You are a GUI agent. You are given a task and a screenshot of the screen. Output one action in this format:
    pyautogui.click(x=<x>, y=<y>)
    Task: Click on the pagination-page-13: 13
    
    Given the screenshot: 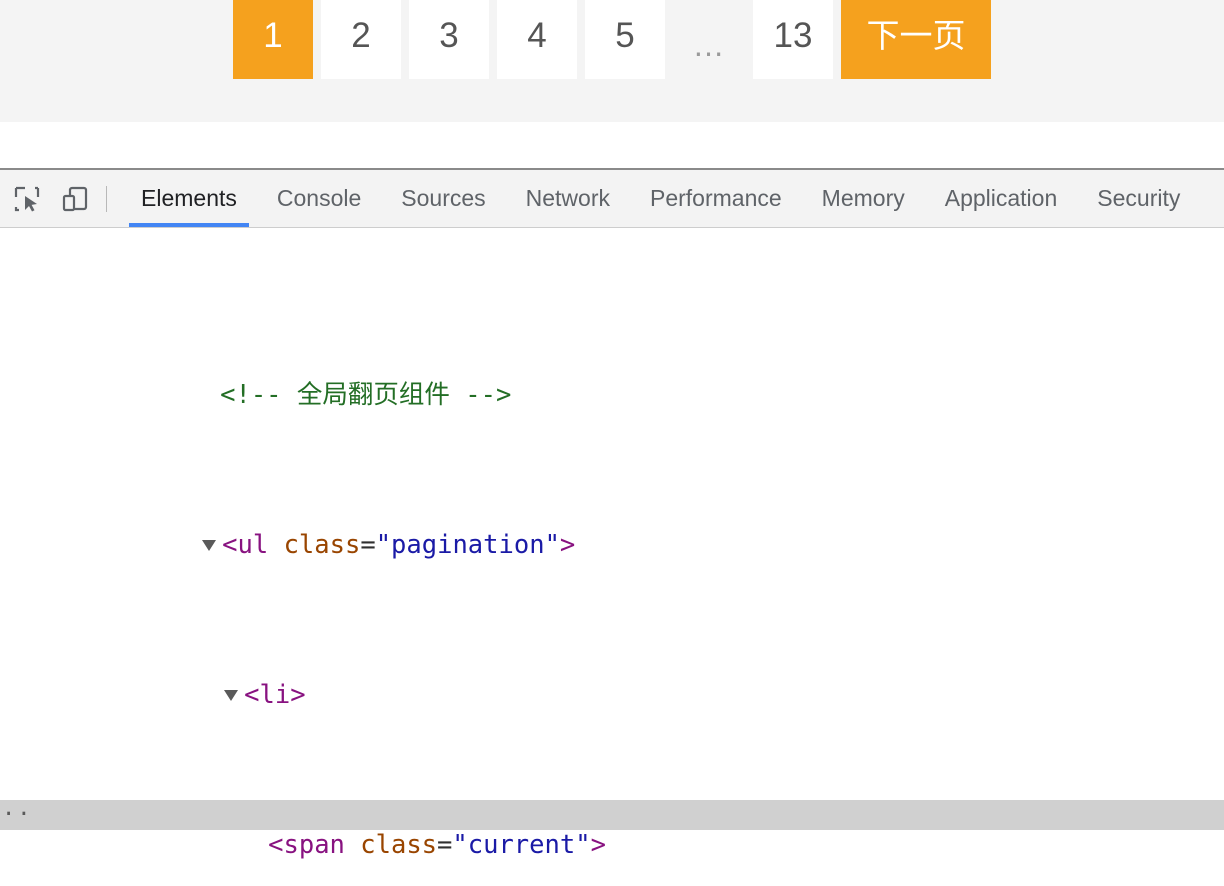 What is the action you would take?
    pyautogui.click(x=793, y=39)
    